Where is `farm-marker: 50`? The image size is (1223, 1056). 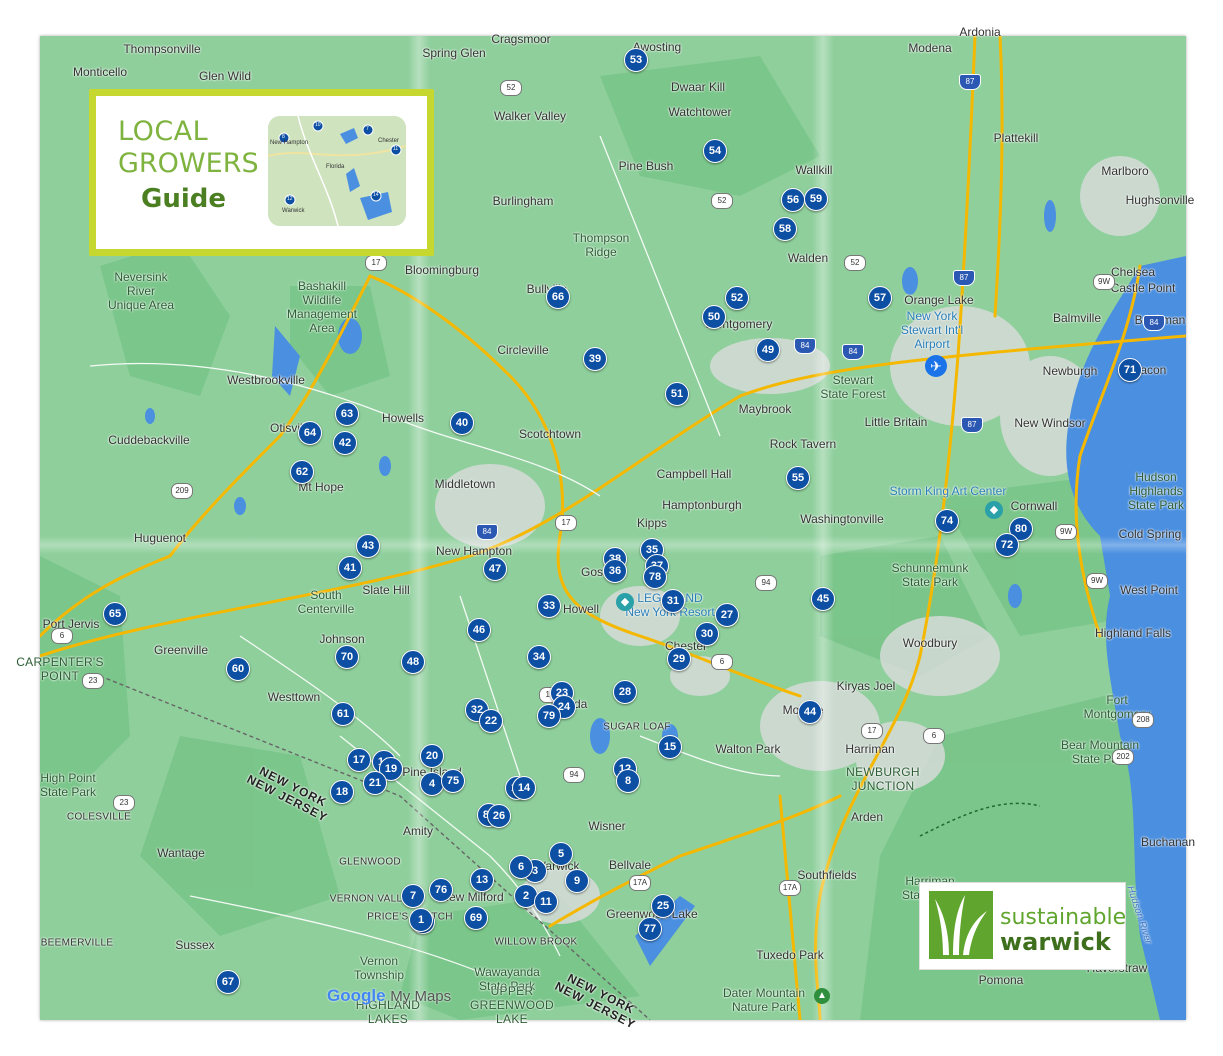 farm-marker: 50 is located at coordinates (714, 317).